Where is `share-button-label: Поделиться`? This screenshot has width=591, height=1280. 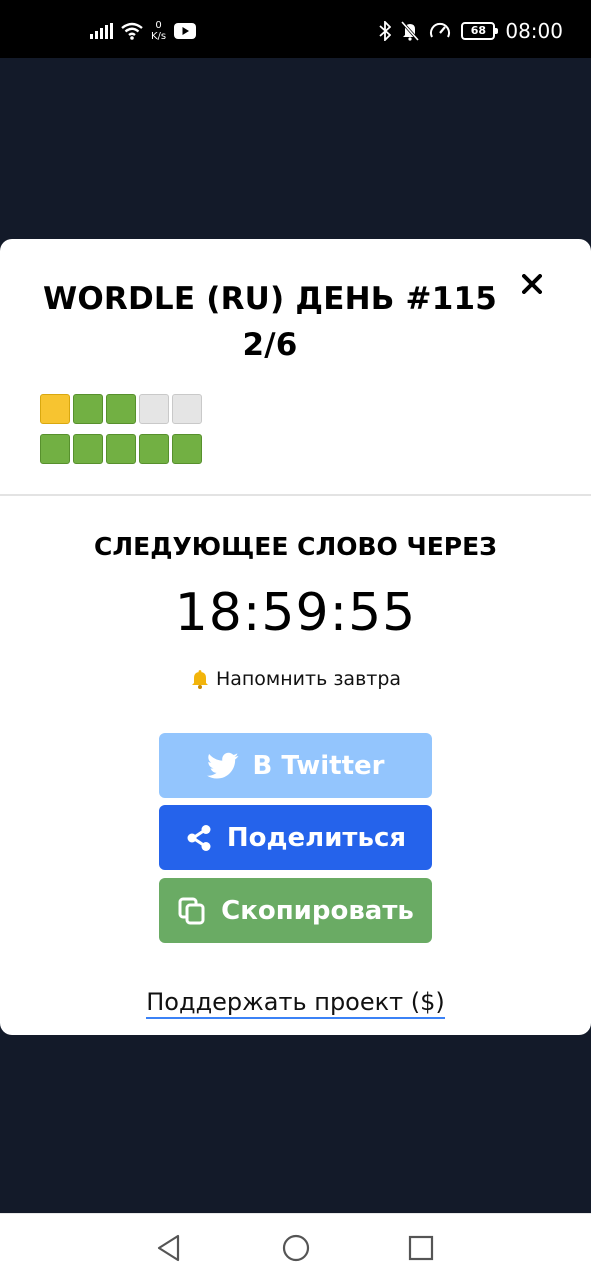
share-button-label: Поделиться is located at coordinates (316, 837).